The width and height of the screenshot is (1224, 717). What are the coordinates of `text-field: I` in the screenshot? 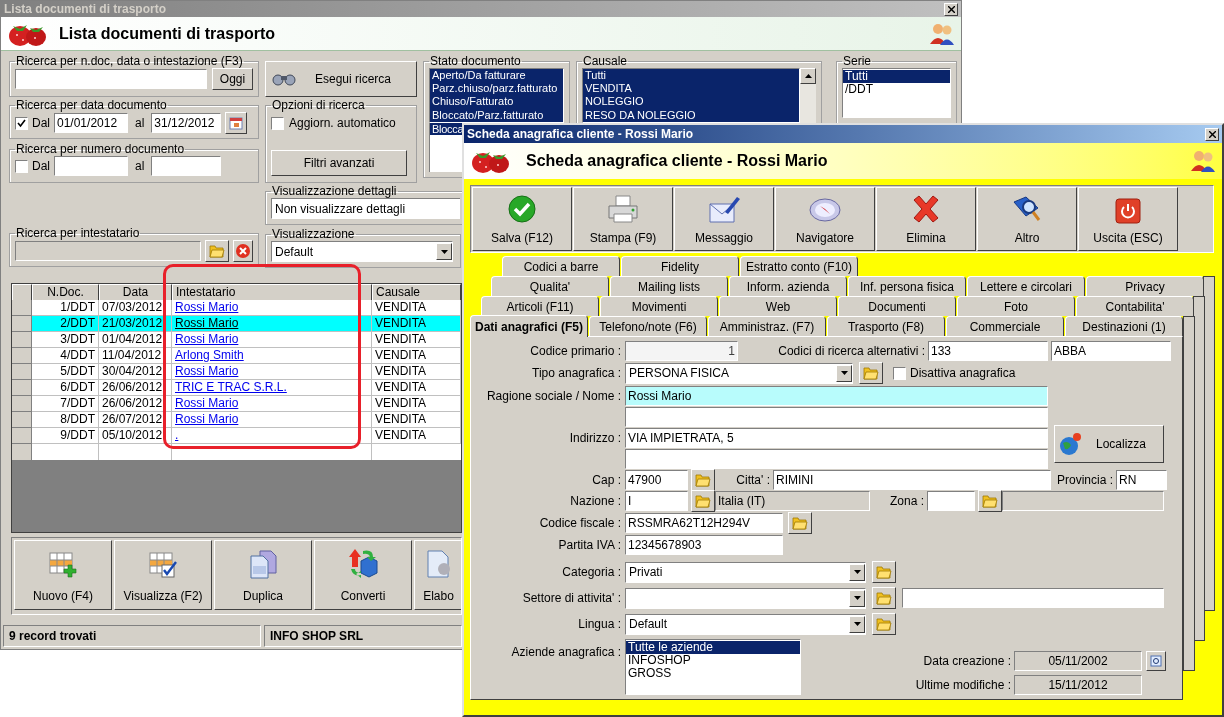 It's located at (656, 500).